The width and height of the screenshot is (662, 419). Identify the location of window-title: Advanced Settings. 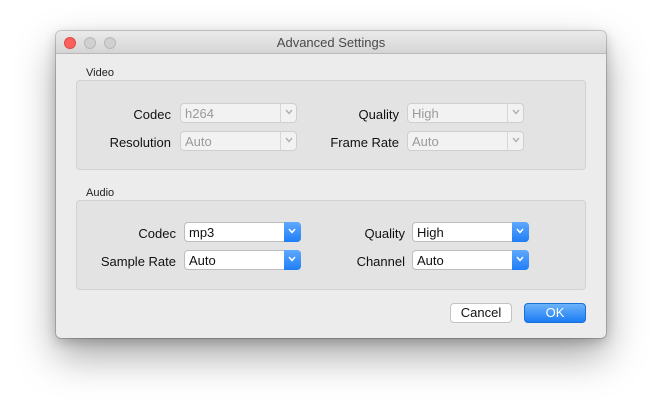
(331, 42).